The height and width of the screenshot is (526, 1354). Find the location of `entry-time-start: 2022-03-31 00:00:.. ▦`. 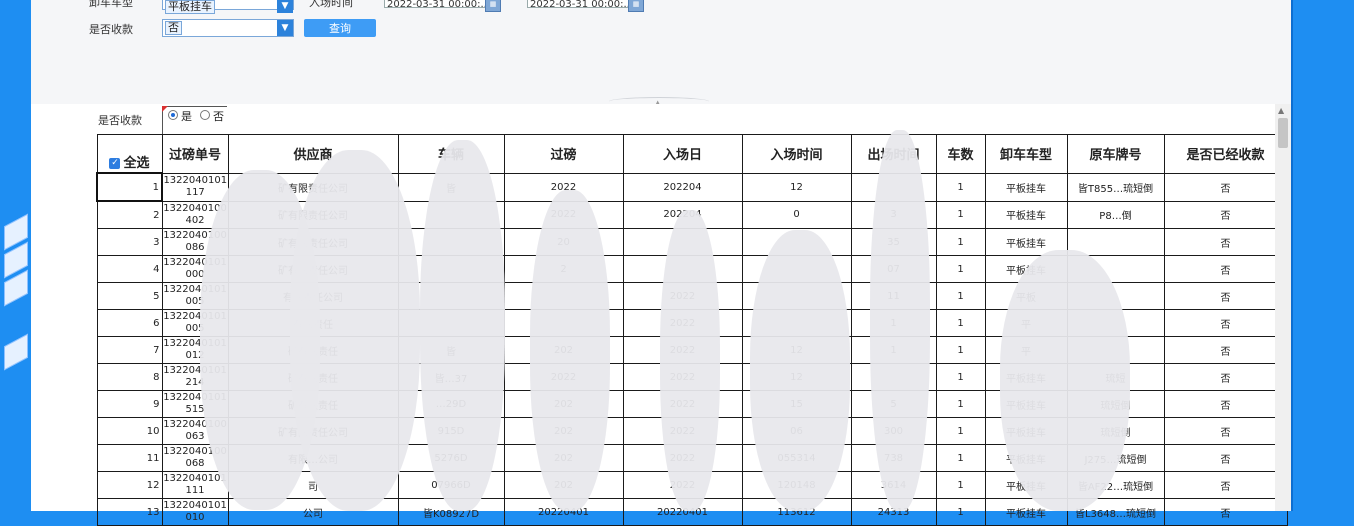

entry-time-start: 2022-03-31 00:00:.. ▦ is located at coordinates (442, 6).